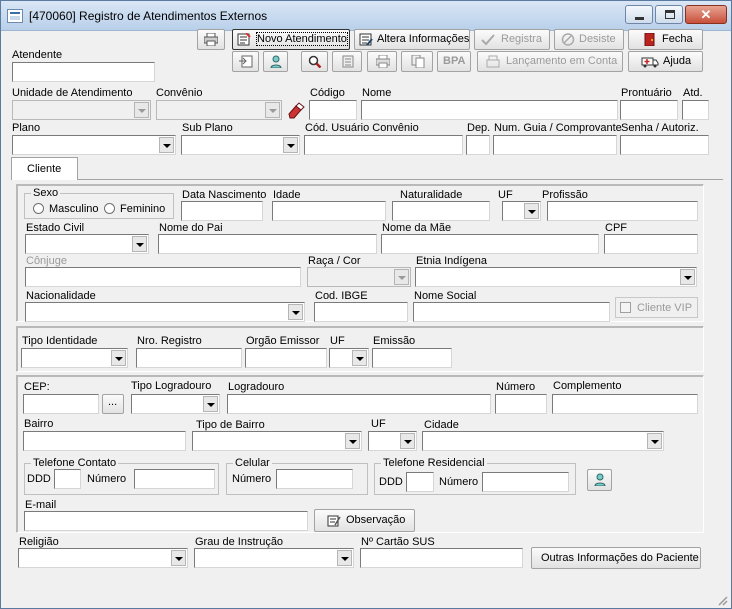  What do you see at coordinates (722, 600) in the screenshot?
I see `resize-grip-icon` at bounding box center [722, 600].